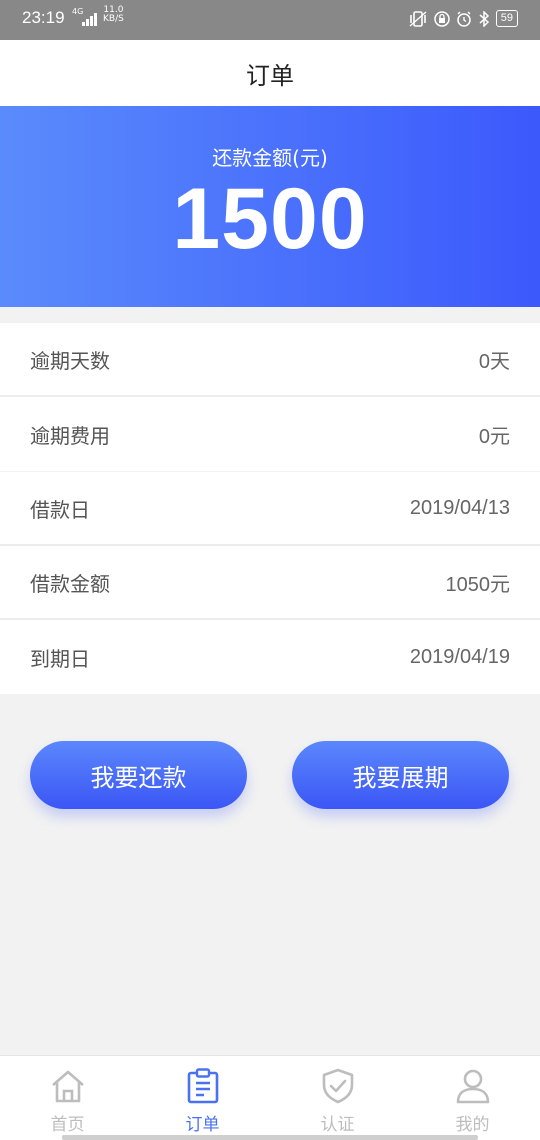  What do you see at coordinates (138, 775) in the screenshot?
I see `repay-button: 我要还款` at bounding box center [138, 775].